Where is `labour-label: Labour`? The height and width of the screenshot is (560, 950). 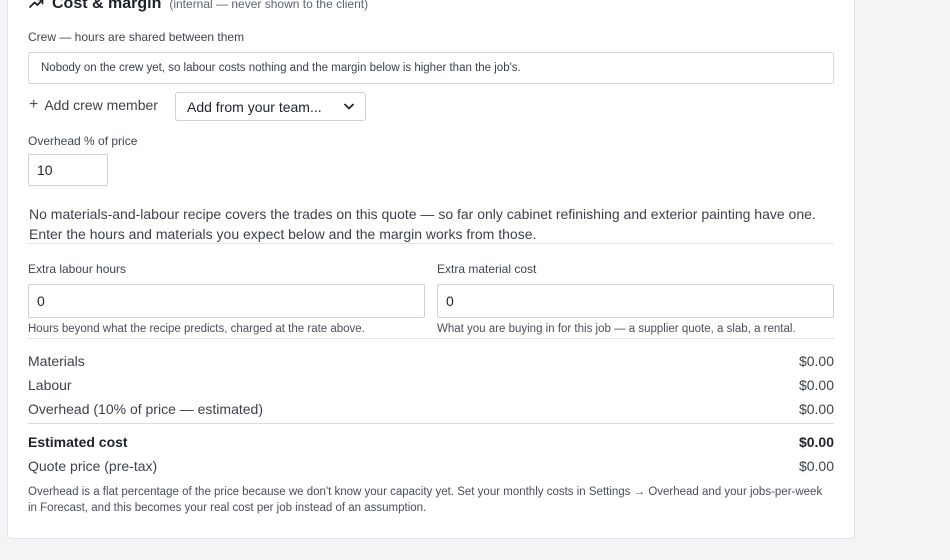 labour-label: Labour is located at coordinates (50, 385).